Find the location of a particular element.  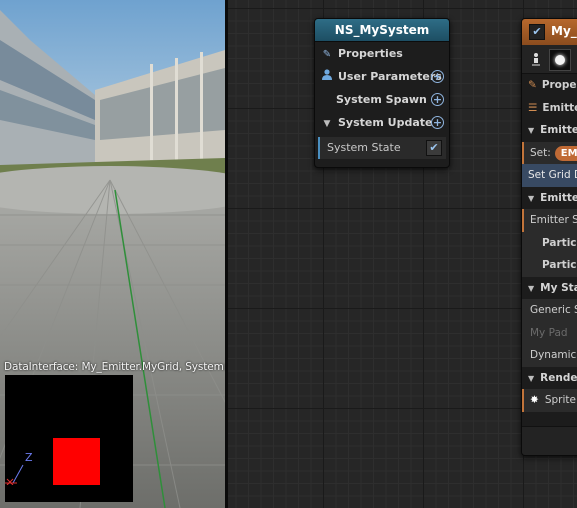

emitter-update-header: ▼ Emitter is located at coordinates (549, 198).